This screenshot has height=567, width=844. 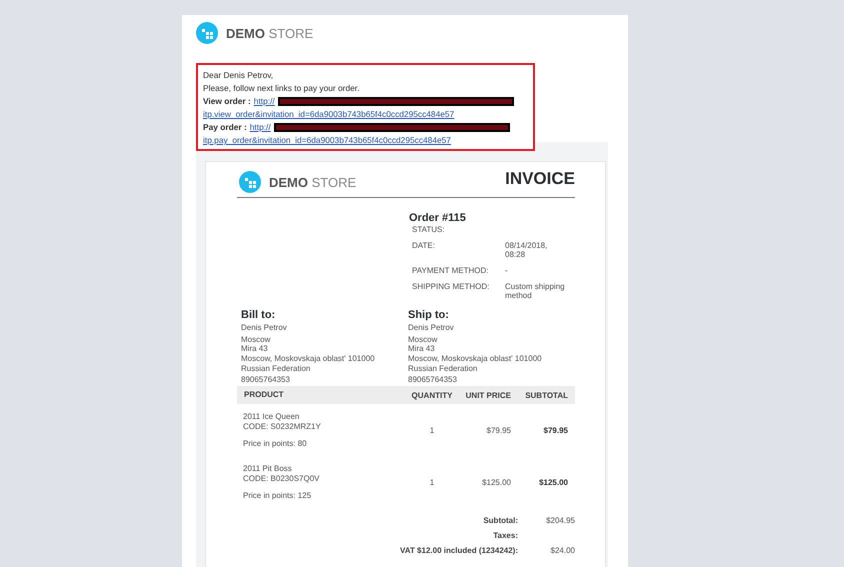 What do you see at coordinates (505, 536) in the screenshot?
I see `total-label: Taxes:` at bounding box center [505, 536].